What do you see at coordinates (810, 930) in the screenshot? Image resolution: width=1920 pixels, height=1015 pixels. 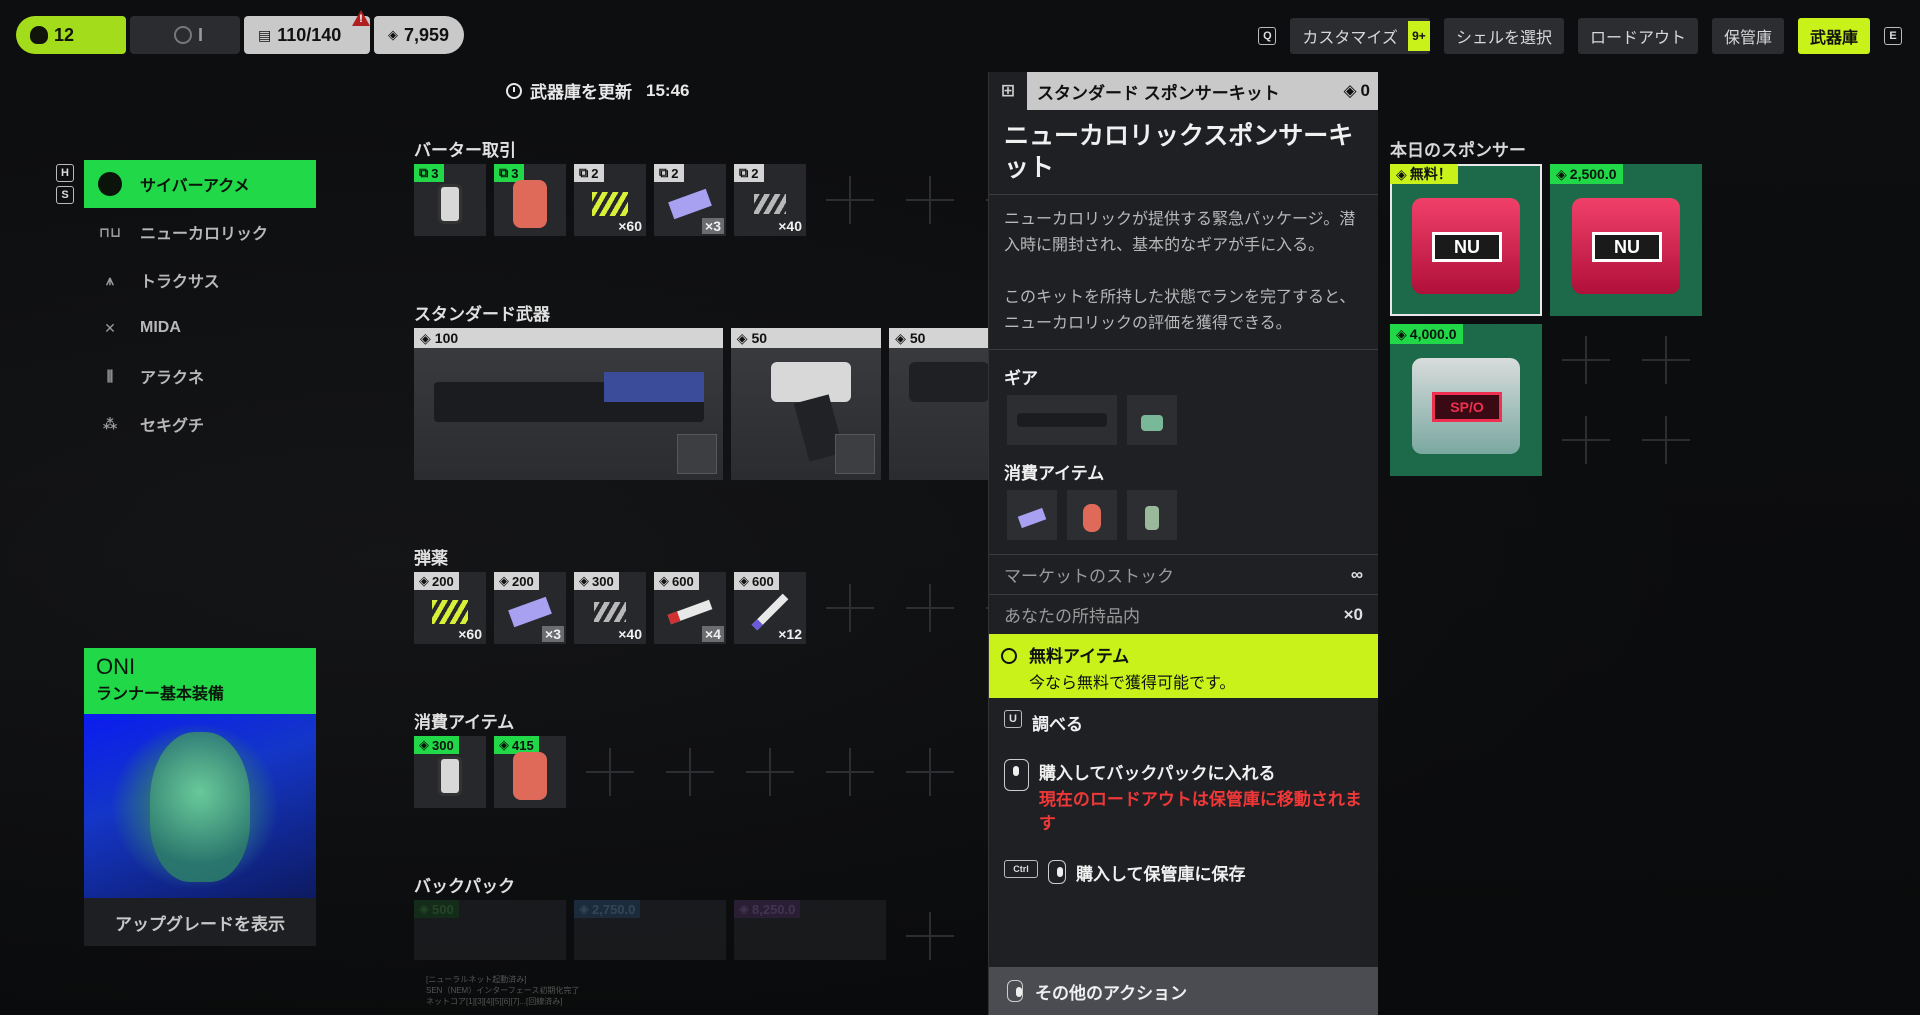 I see `backpack-item: ◈ 8,250.0` at bounding box center [810, 930].